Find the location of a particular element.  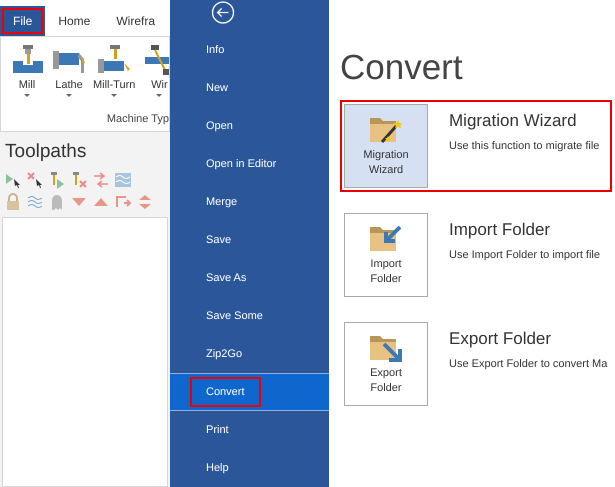

highlight-frame: New is located at coordinates (210, 88).